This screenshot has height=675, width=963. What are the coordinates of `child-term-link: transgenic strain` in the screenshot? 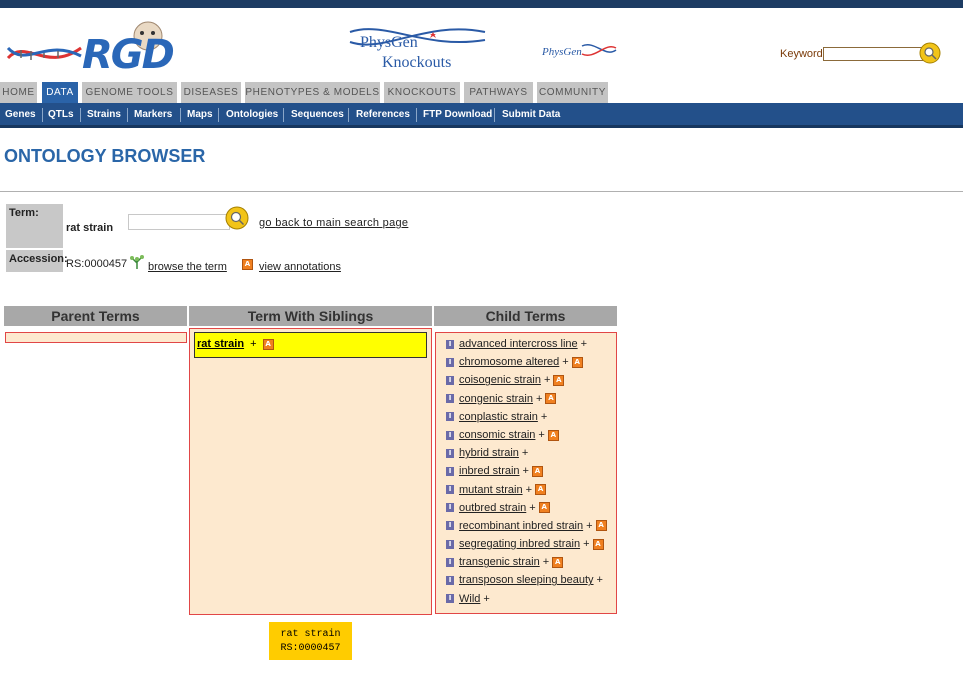 It's located at (499, 562).